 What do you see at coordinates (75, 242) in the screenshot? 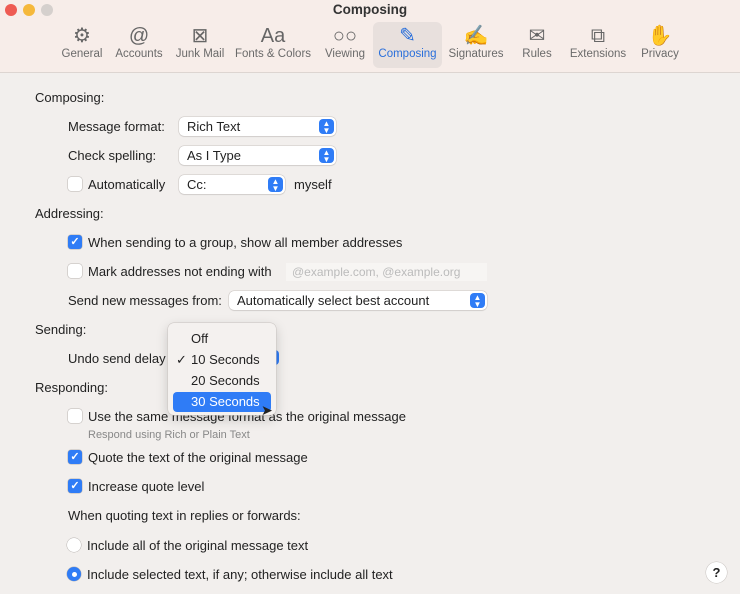
I see `group-checkbox: ✓` at bounding box center [75, 242].